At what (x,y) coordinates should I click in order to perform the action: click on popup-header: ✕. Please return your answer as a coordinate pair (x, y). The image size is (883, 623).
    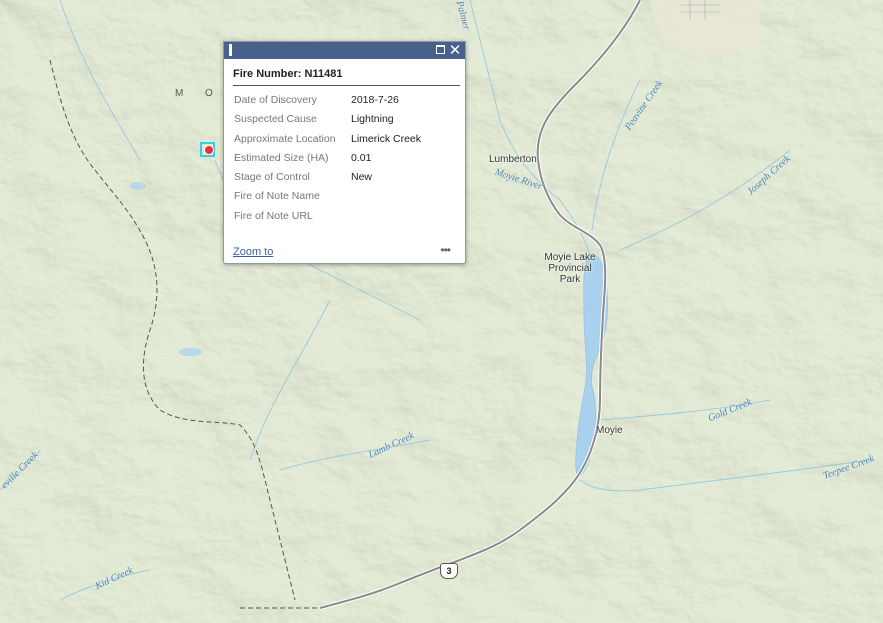
    Looking at the image, I should click on (344, 50).